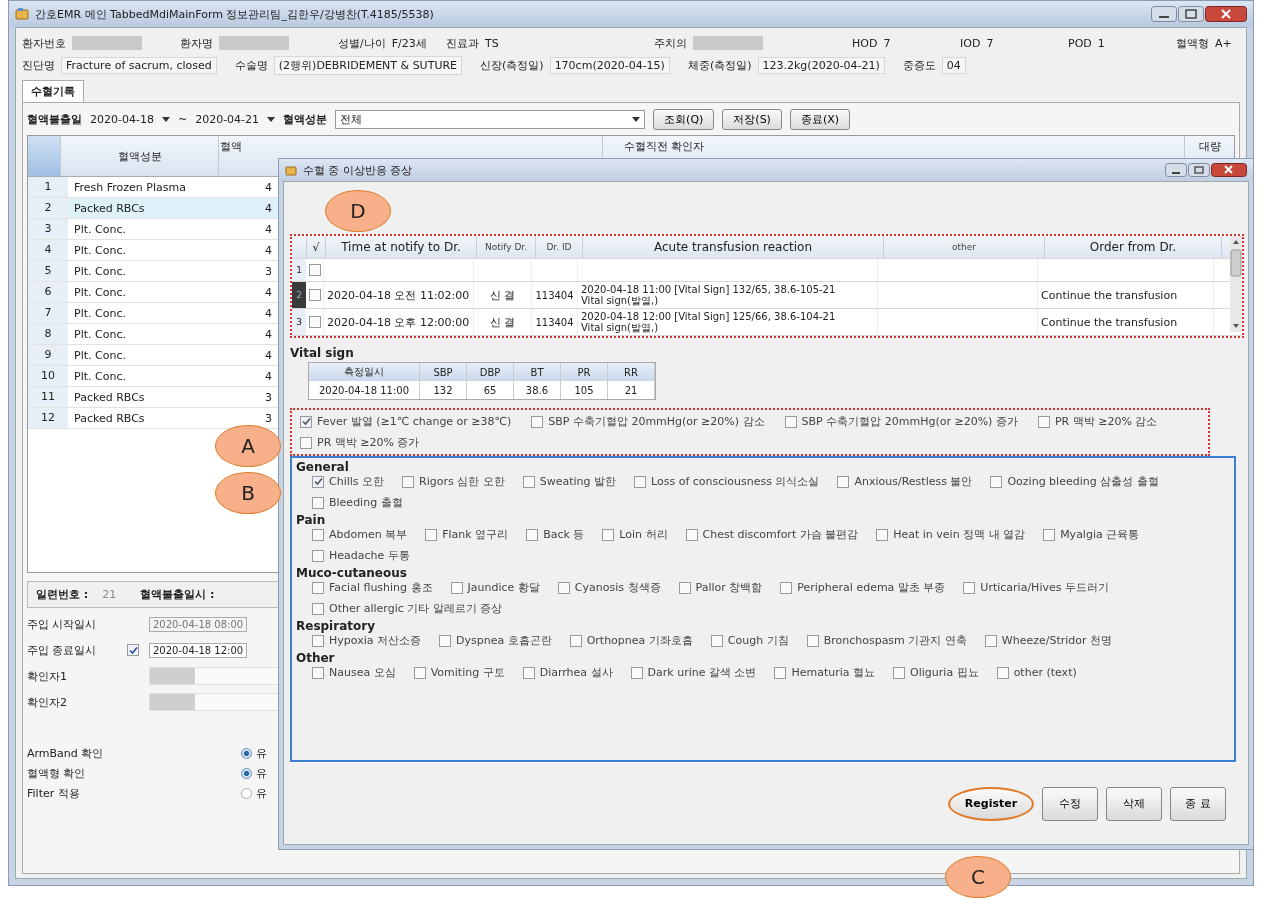 The image size is (1263, 900). What do you see at coordinates (1083, 481) in the screenshot?
I see `checkbox-label: Oozing bleeding 삼출성 출혈` at bounding box center [1083, 481].